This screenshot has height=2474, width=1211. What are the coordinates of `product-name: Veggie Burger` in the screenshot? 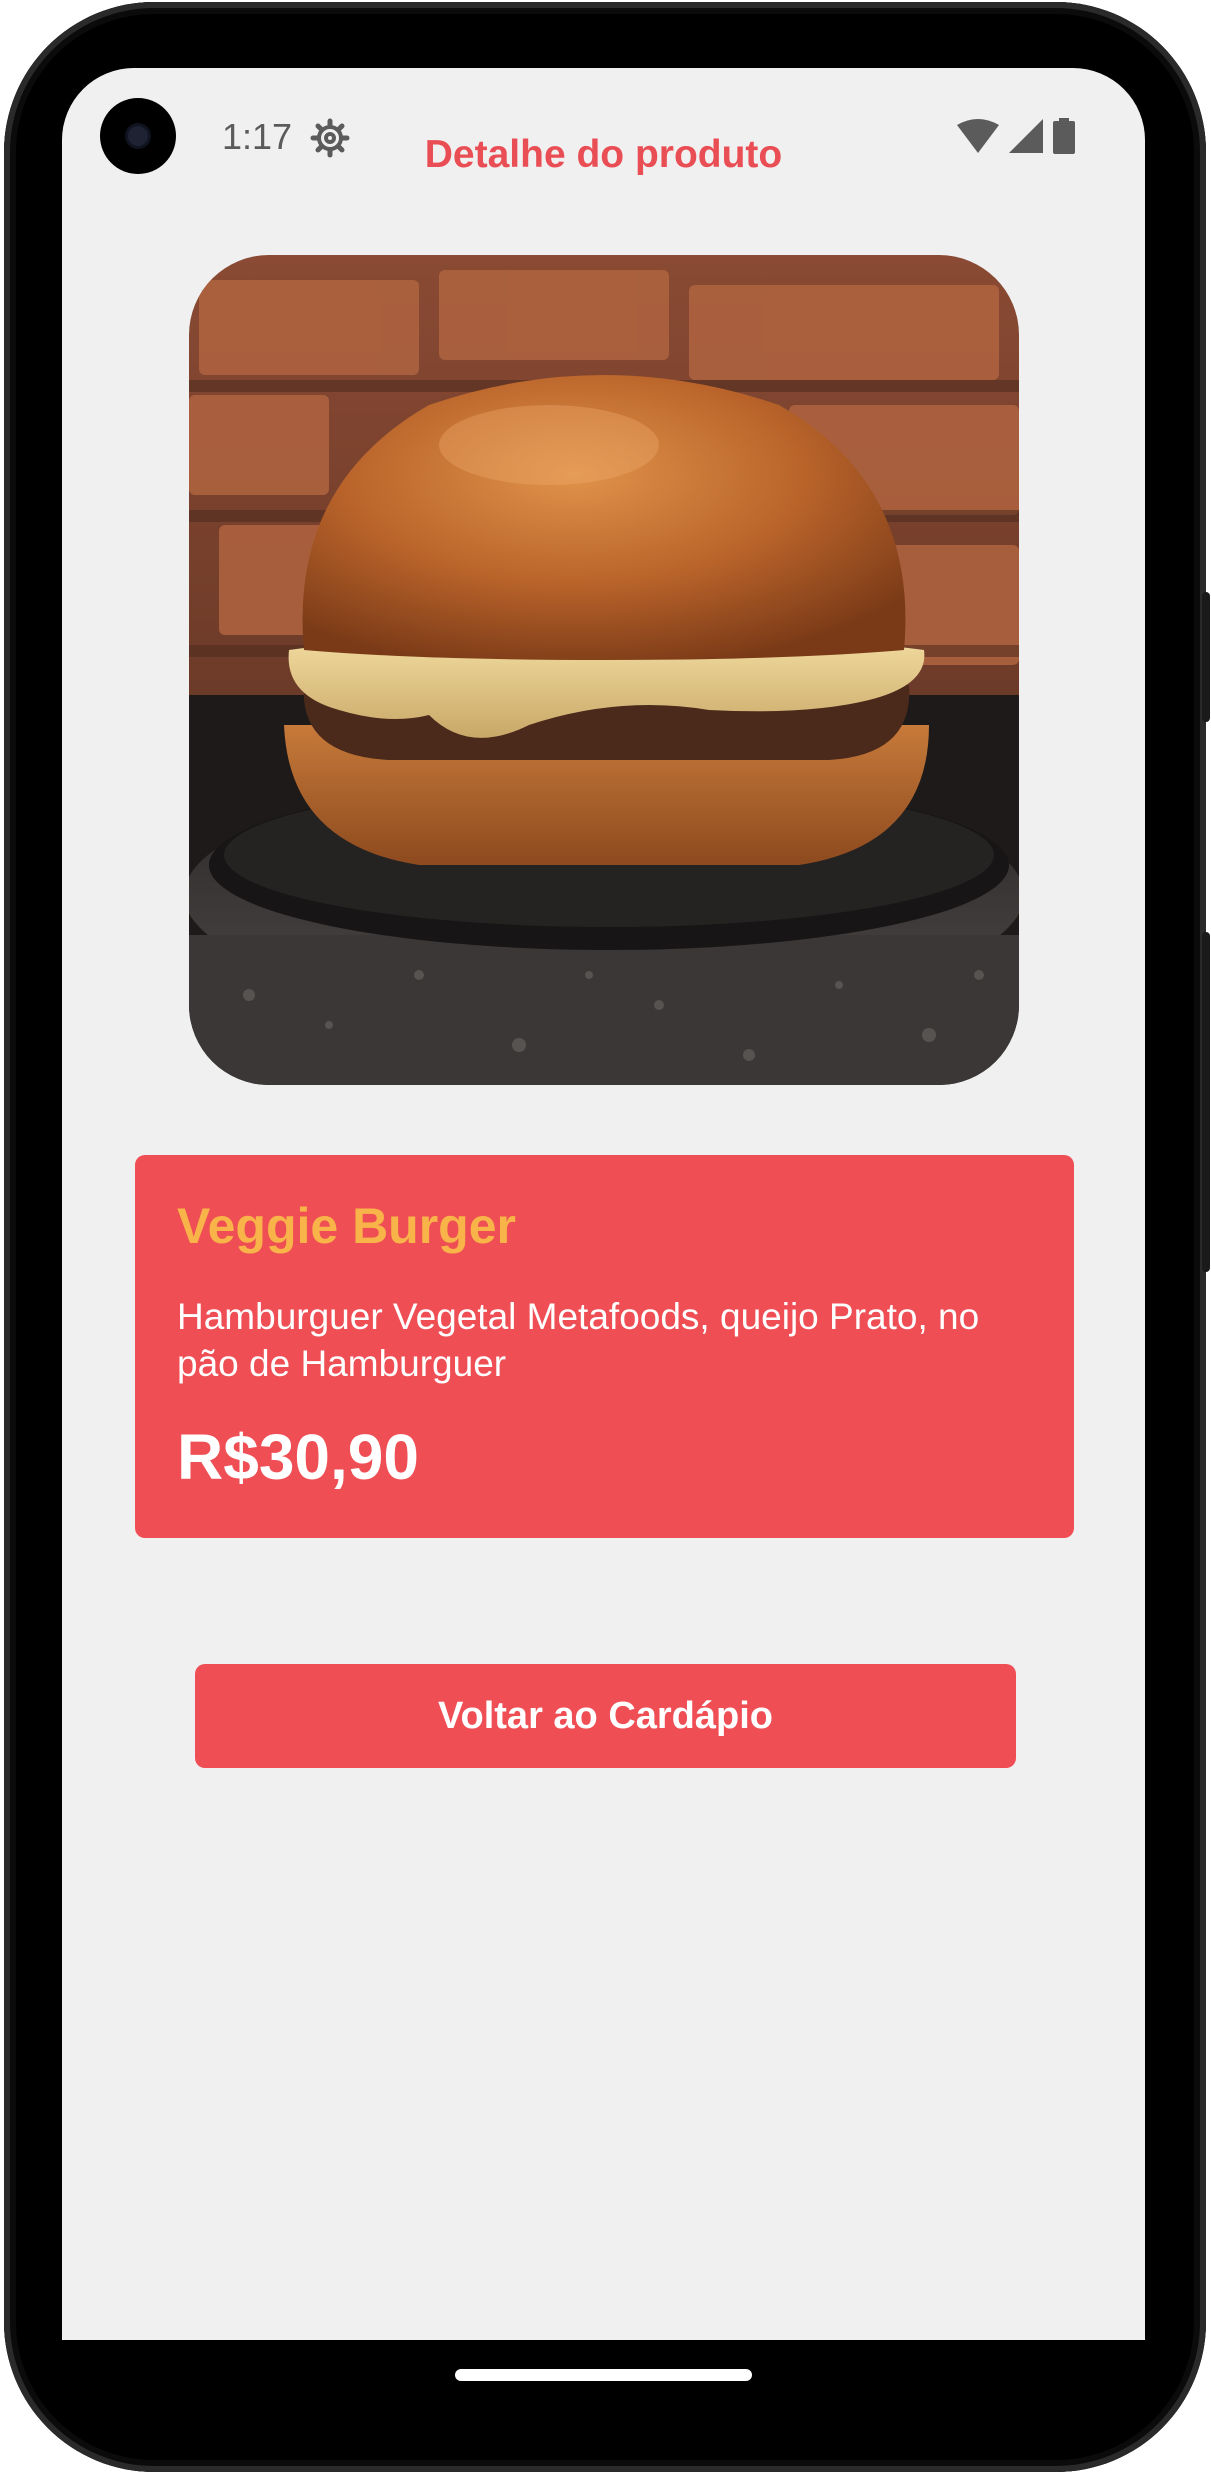 It's located at (346, 1226).